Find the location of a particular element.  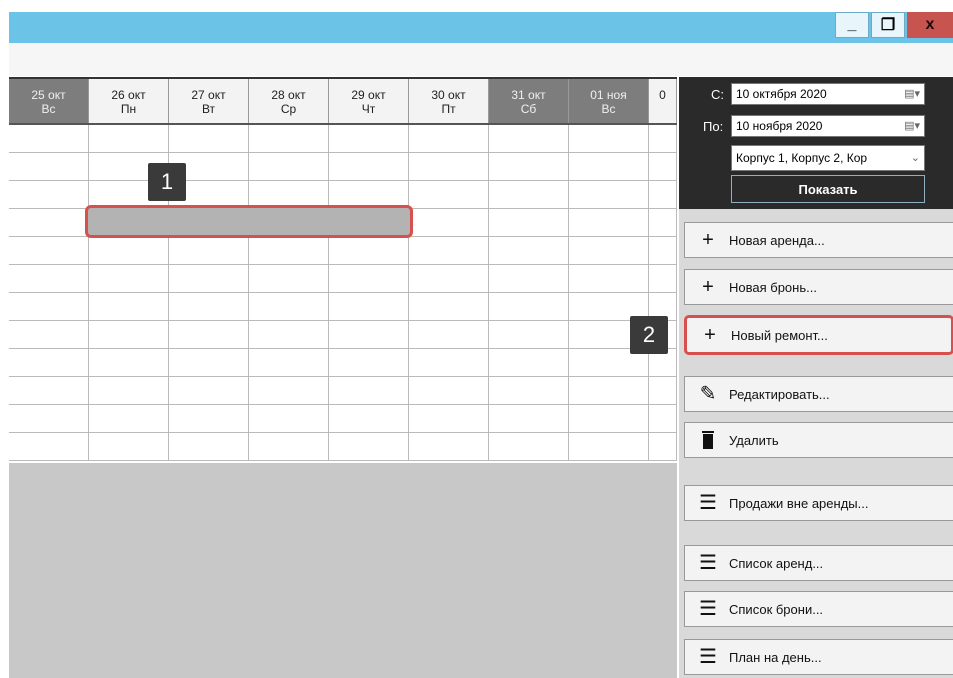

day-header: 25 окт Вс is located at coordinates (49, 101).